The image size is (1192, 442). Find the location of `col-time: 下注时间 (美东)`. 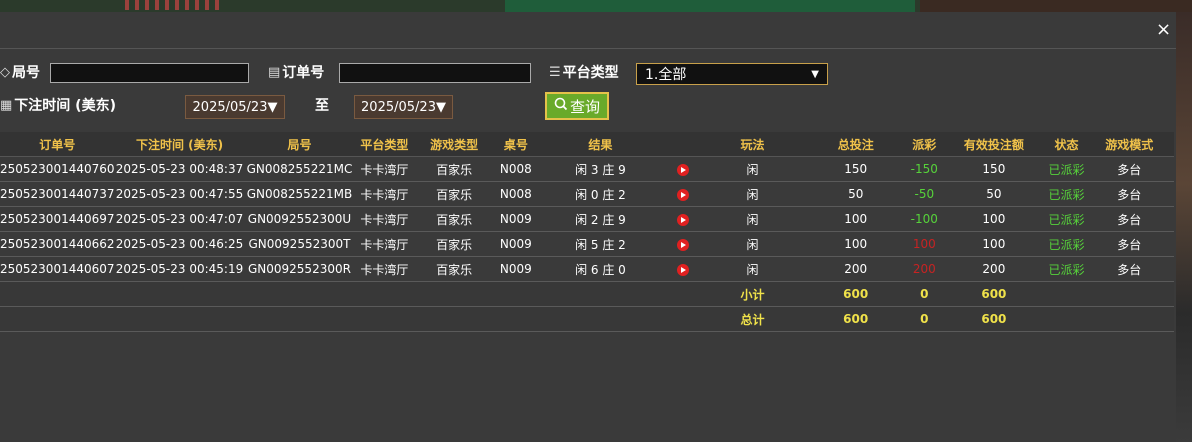

col-time: 下注时间 (美东) is located at coordinates (179, 144).